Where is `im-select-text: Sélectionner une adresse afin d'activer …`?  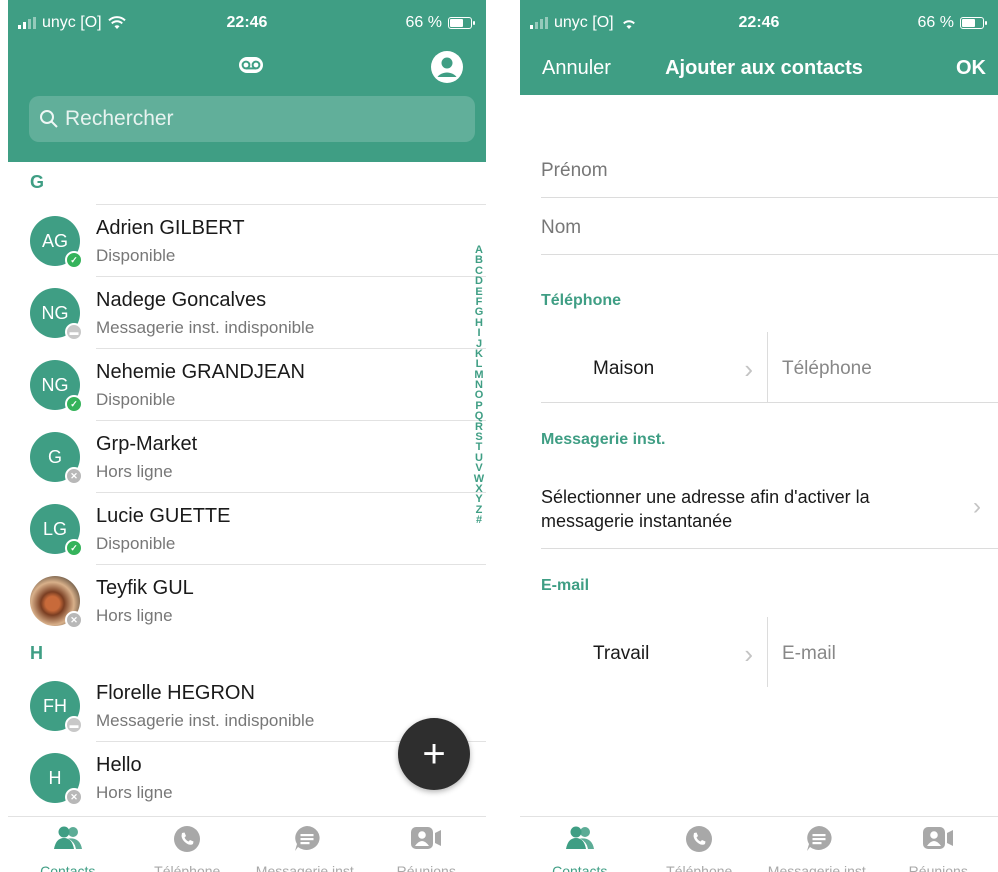
im-select-text: Sélectionner une adresse afin d'activer … is located at coordinates (705, 509).